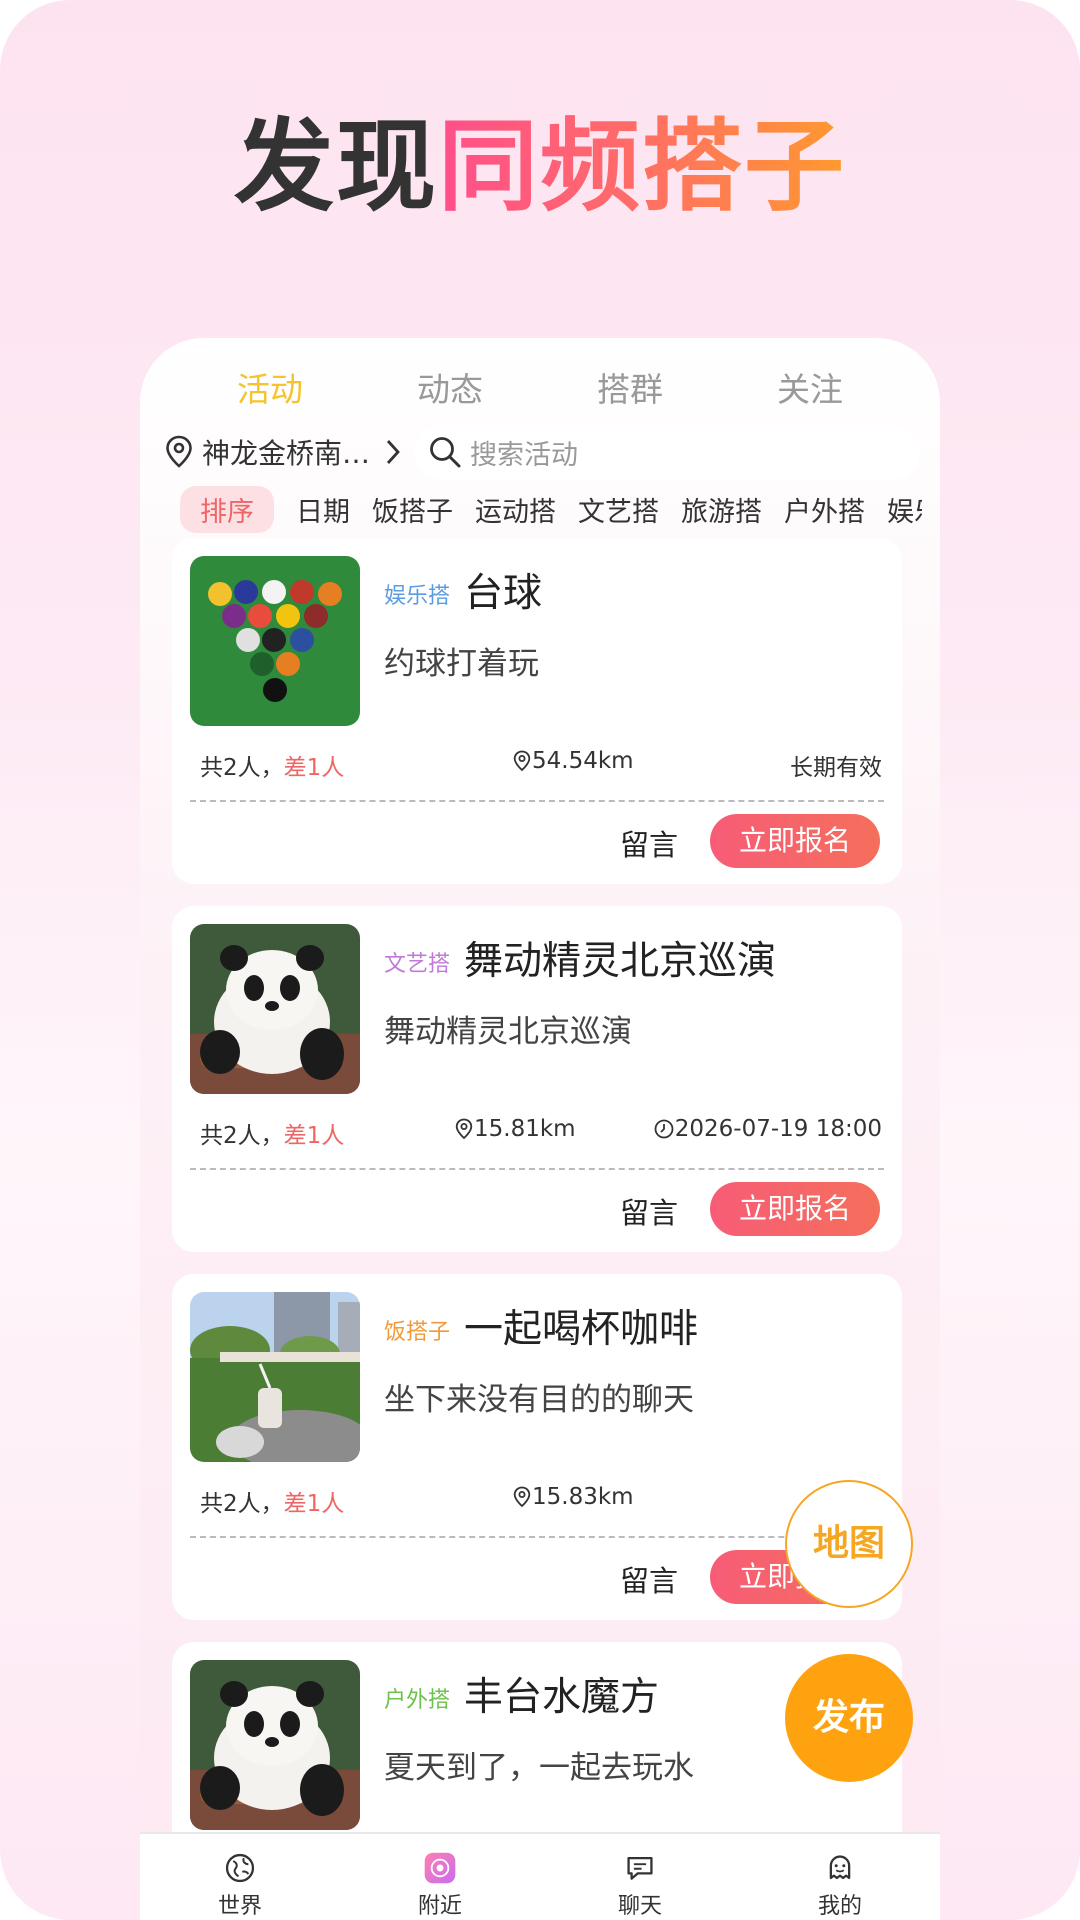 The width and height of the screenshot is (1080, 1920). I want to click on clock-icon, so click(664, 1129).